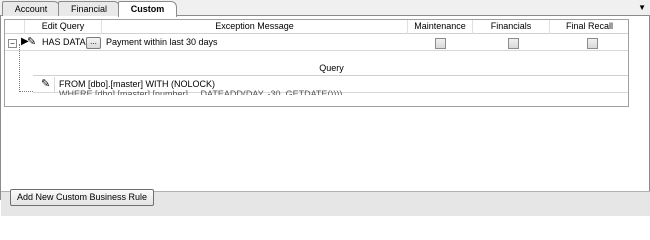 Image resolution: width=650 pixels, height=240 pixels. Describe the element at coordinates (511, 27) in the screenshot. I see `column-header-financials: Financials` at that location.